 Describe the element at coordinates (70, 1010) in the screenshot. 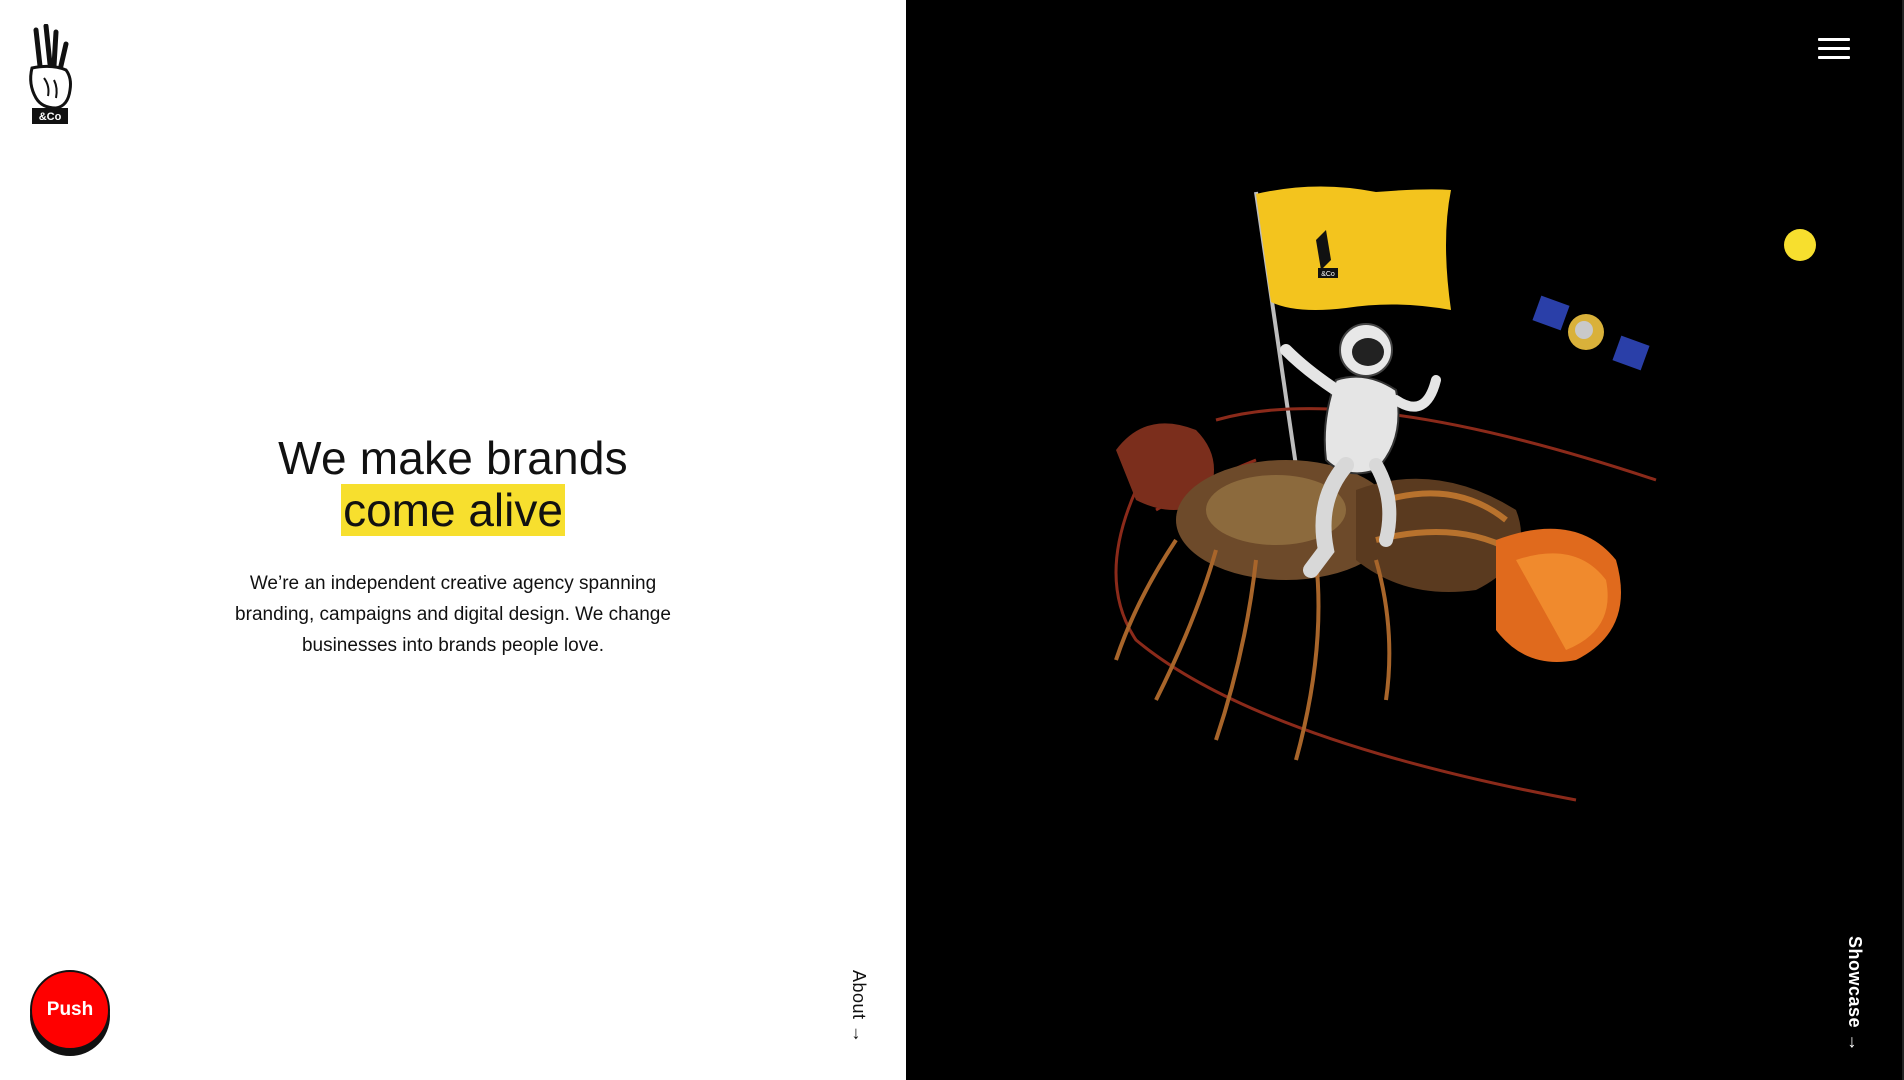

I see `push-button-label: Push` at that location.